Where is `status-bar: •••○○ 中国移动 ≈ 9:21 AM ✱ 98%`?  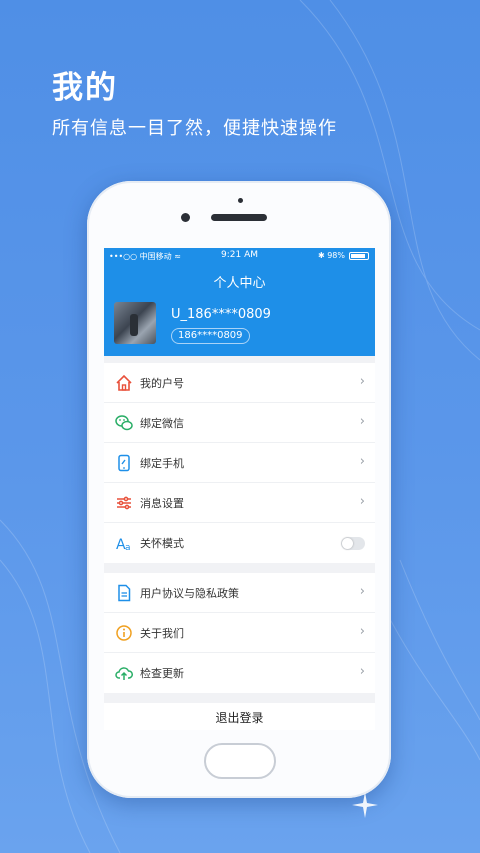
status-bar: •••○○ 中国移动 ≈ 9:21 AM ✱ 98% is located at coordinates (239, 256).